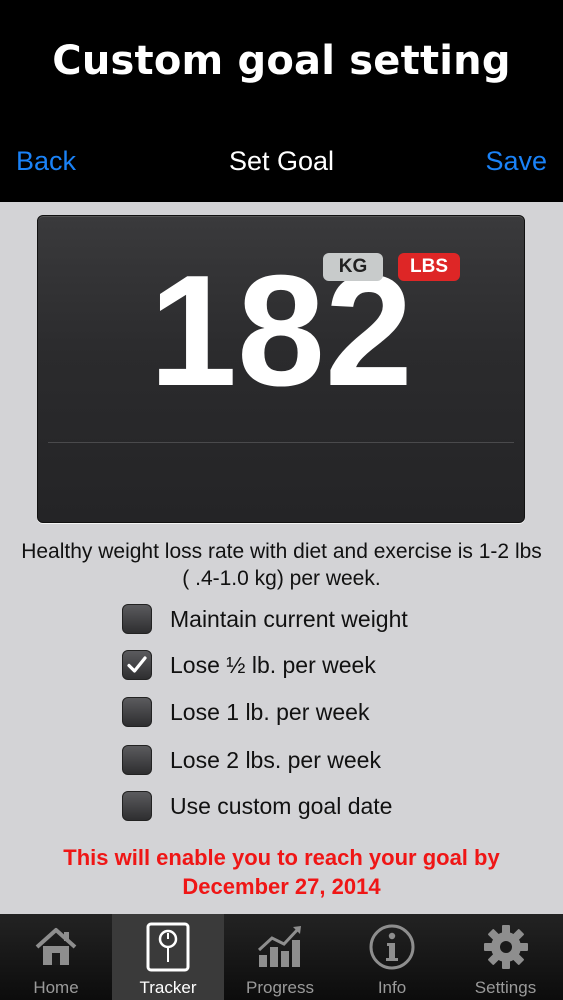 The width and height of the screenshot is (563, 1000). I want to click on unit-lbs-button: LBS, so click(429, 267).